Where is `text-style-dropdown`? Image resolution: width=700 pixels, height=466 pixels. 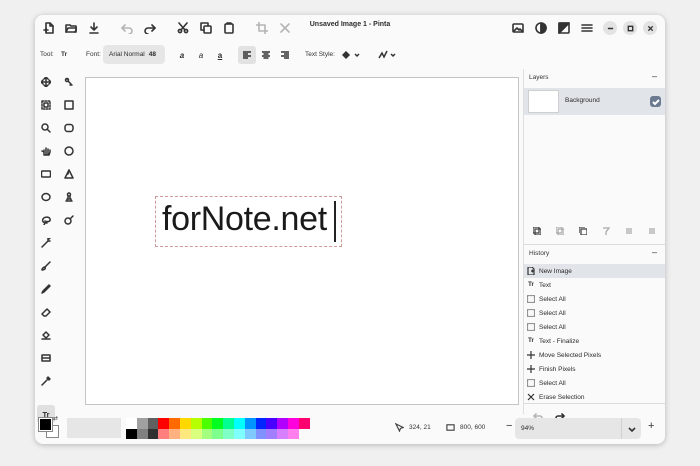 text-style-dropdown is located at coordinates (352, 55).